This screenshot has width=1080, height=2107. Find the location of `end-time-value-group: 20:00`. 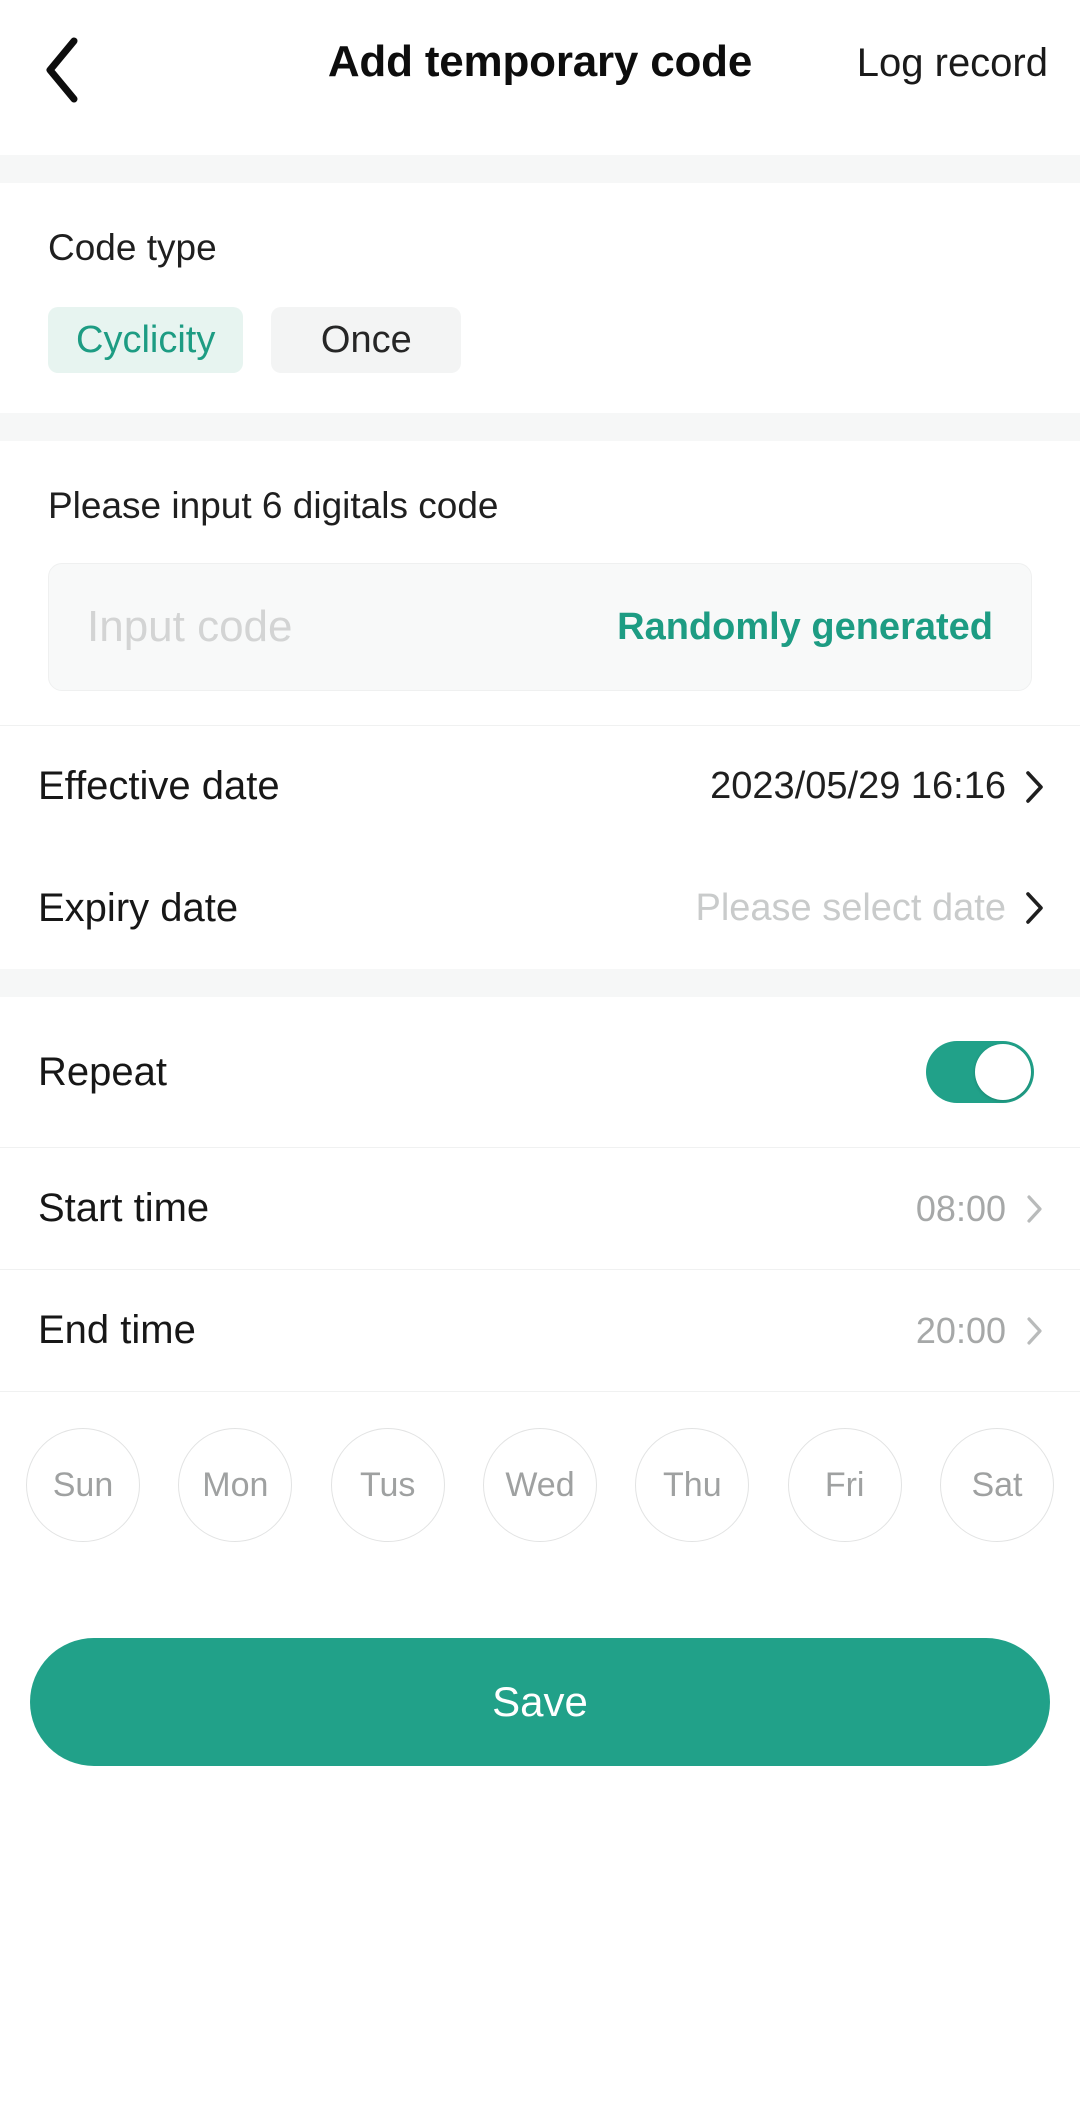

end-time-value-group: 20:00 is located at coordinates (981, 1331).